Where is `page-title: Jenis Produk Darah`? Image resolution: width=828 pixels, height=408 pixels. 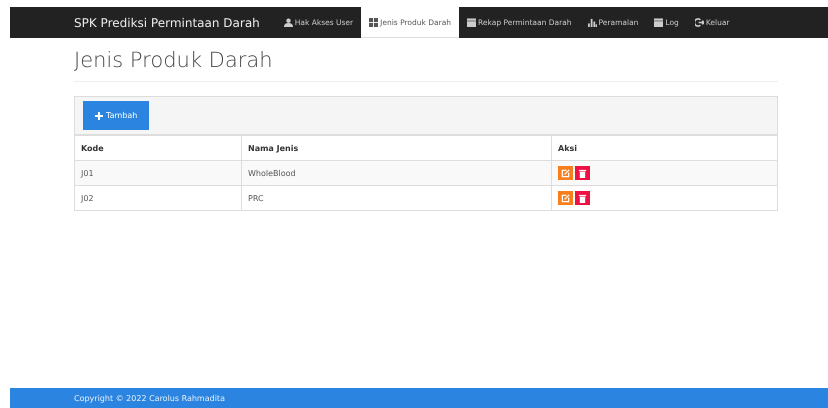
page-title: Jenis Produk Darah is located at coordinates (426, 64).